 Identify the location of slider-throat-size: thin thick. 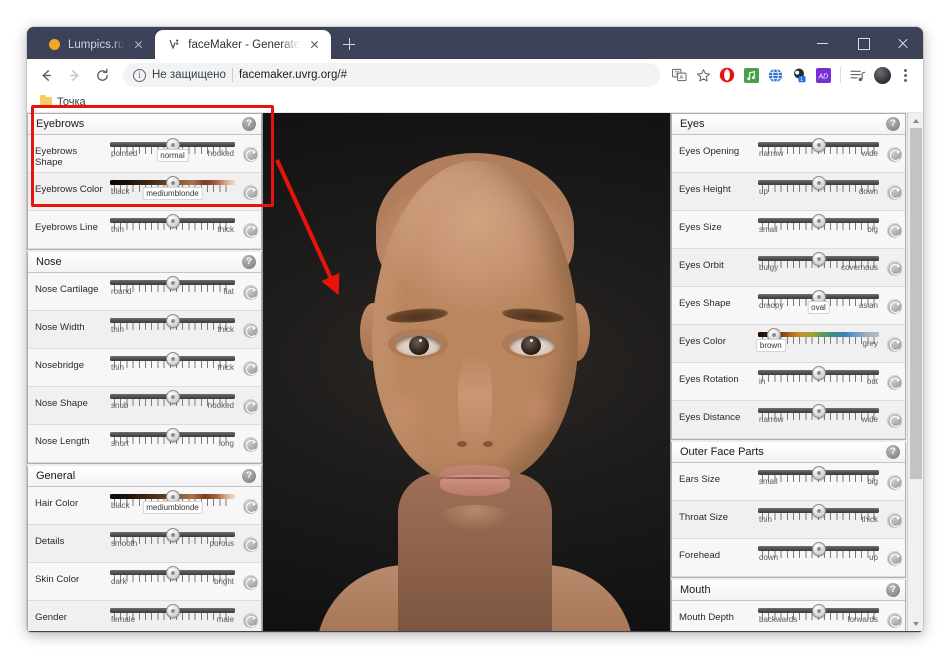
(818, 512).